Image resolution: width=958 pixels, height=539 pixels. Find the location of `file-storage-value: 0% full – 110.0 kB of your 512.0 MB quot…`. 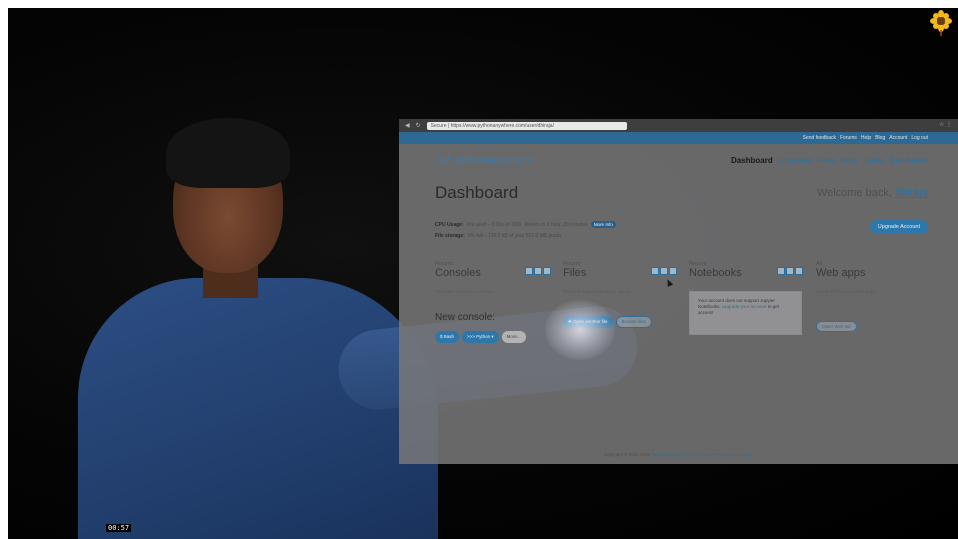

file-storage-value: 0% full – 110.0 kB of your 512.0 MB quot… is located at coordinates (514, 236).